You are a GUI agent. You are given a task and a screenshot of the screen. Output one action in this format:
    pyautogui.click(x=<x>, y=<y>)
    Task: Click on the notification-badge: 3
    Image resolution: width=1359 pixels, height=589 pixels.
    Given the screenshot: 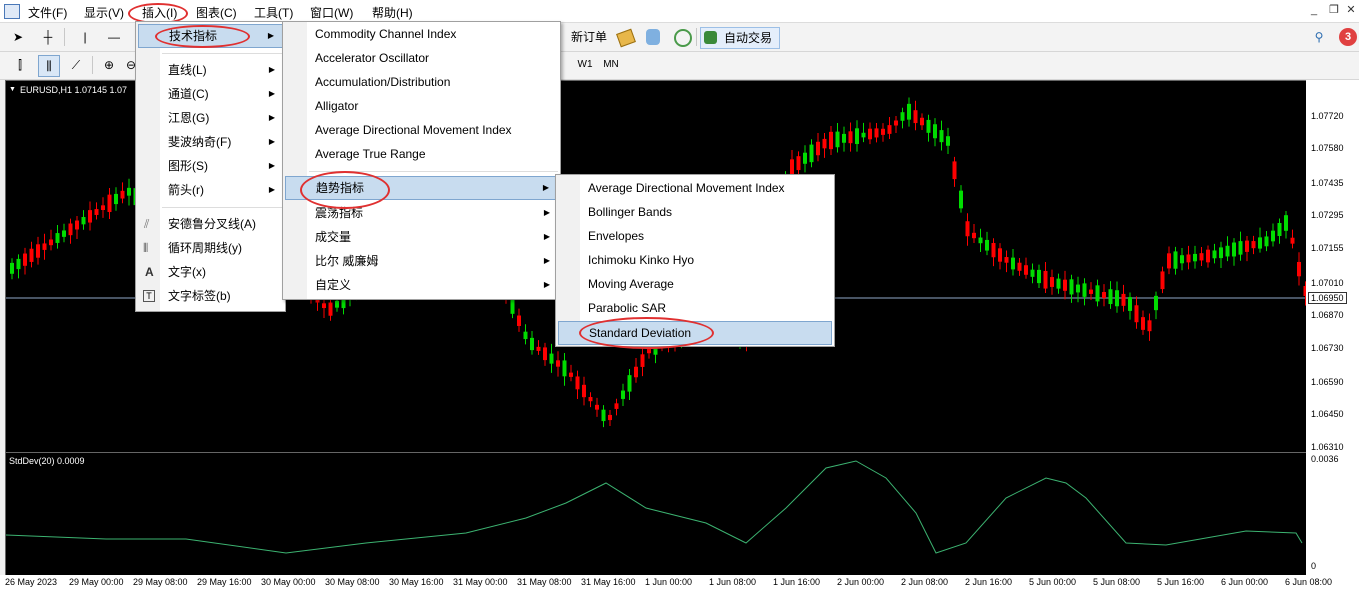 What is the action you would take?
    pyautogui.click(x=1348, y=37)
    